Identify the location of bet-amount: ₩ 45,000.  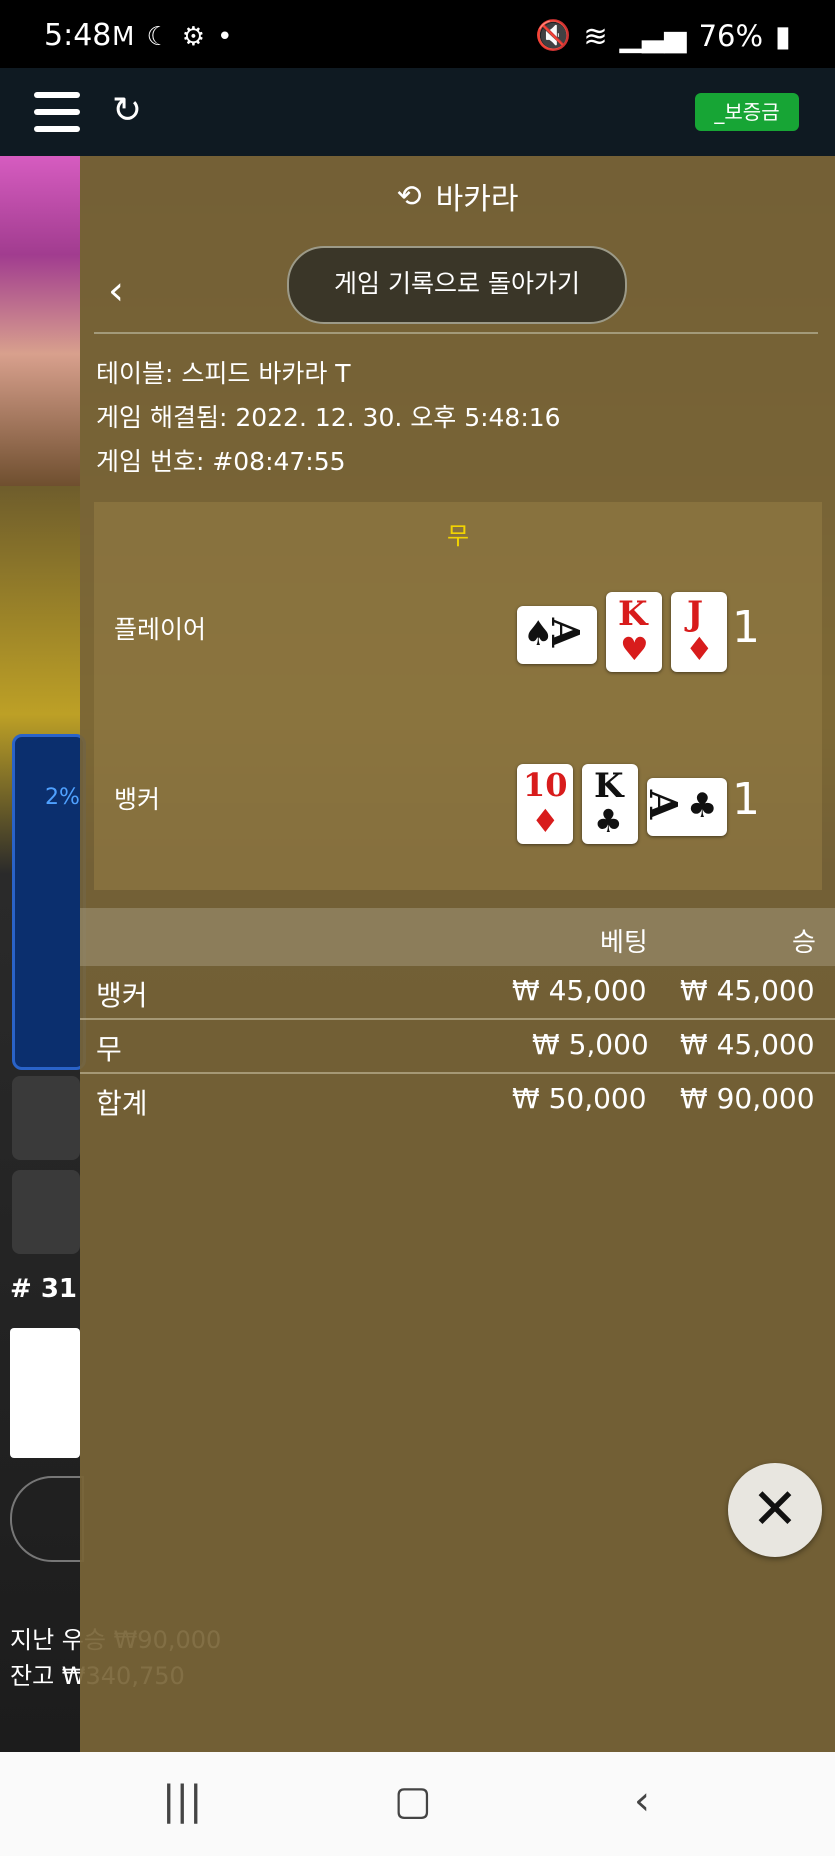
(579, 990).